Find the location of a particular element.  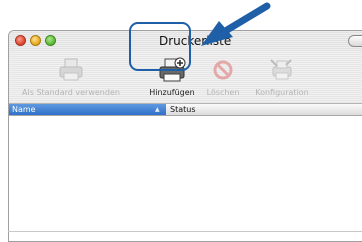

configure-icon is located at coordinates (281, 69).